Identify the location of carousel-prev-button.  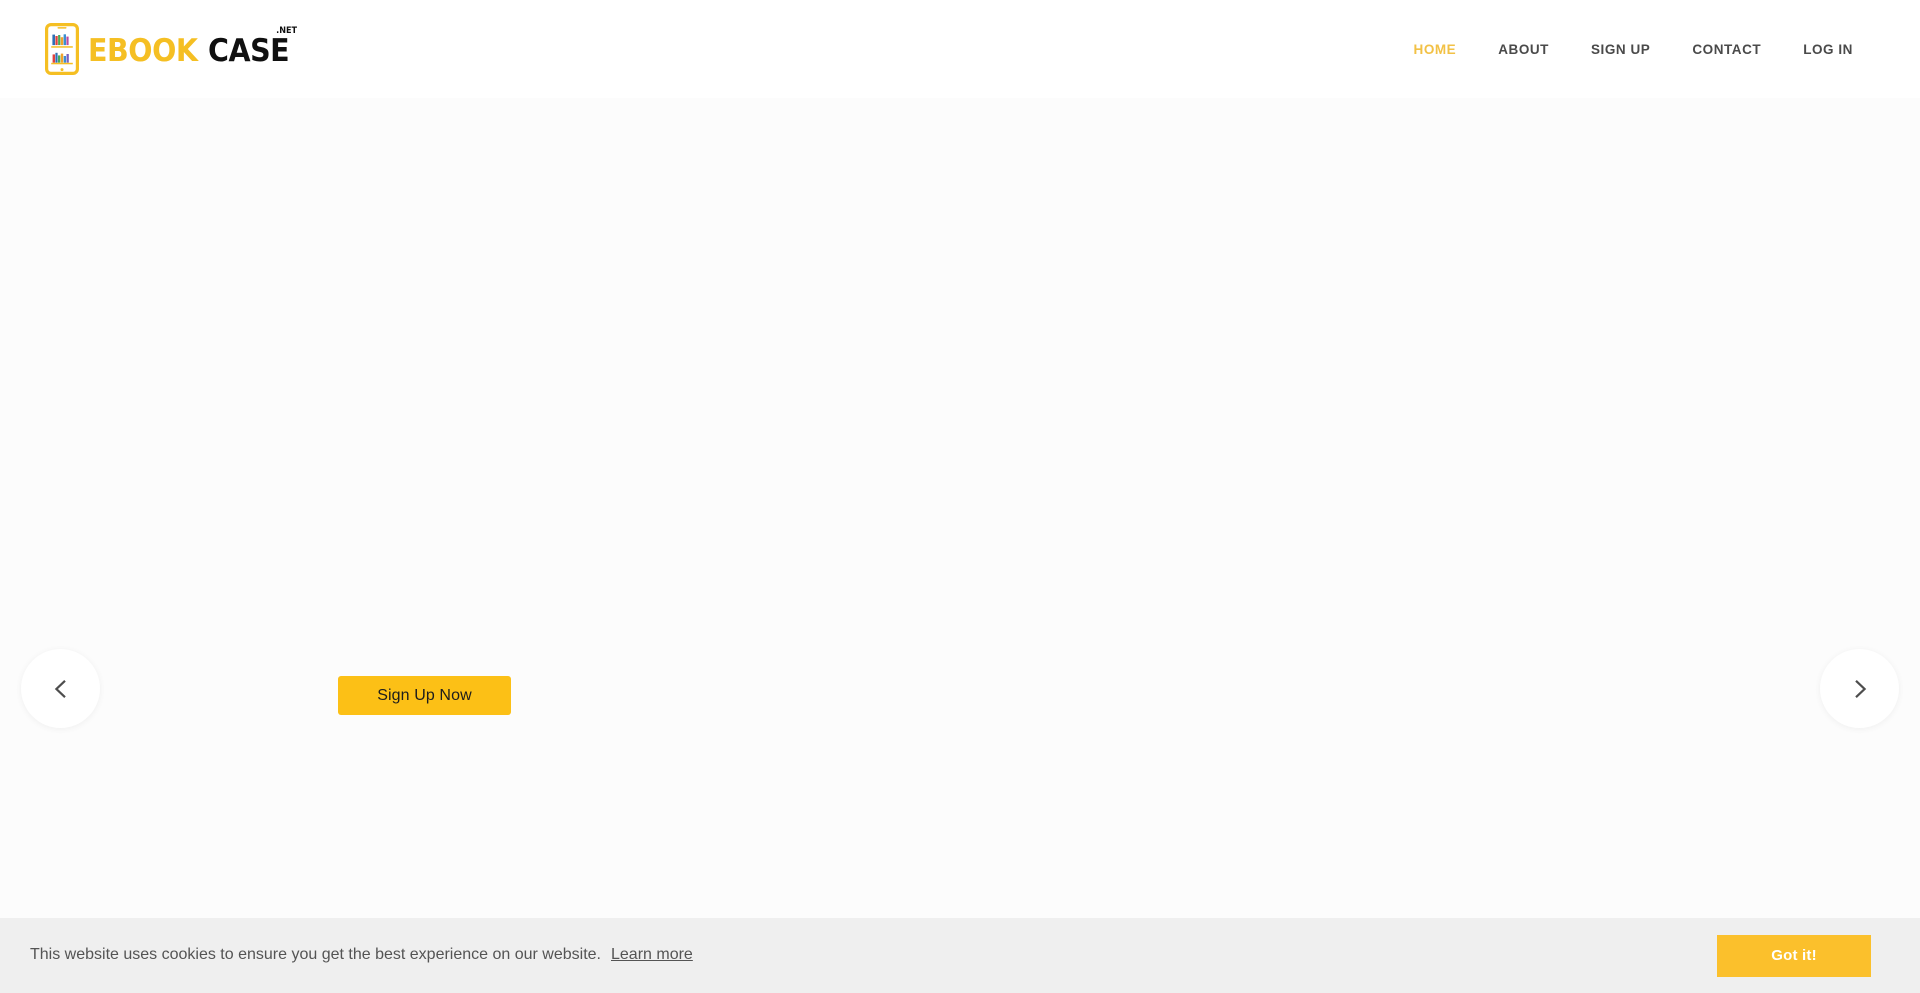
(60, 688).